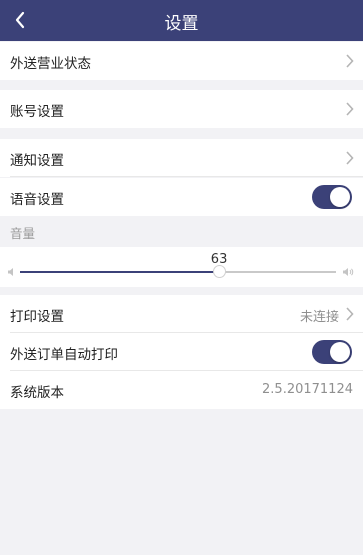 The image size is (363, 555). Describe the element at coordinates (181, 314) in the screenshot. I see `print-settings-row: 打印设置 未连接` at that location.